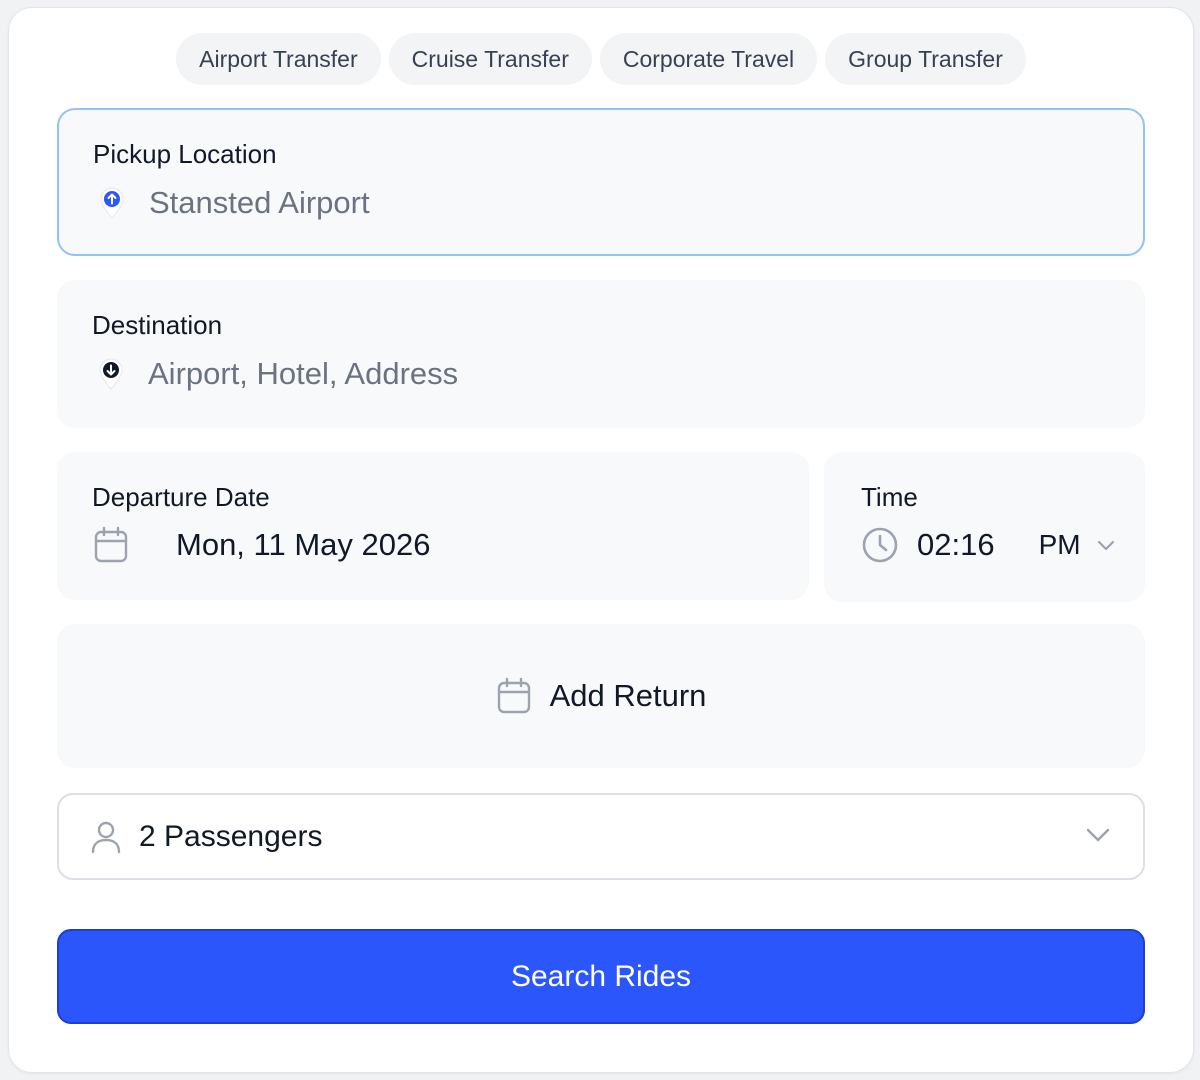 The width and height of the screenshot is (1200, 1080). I want to click on passengers-select: 2 Passengers, so click(601, 836).